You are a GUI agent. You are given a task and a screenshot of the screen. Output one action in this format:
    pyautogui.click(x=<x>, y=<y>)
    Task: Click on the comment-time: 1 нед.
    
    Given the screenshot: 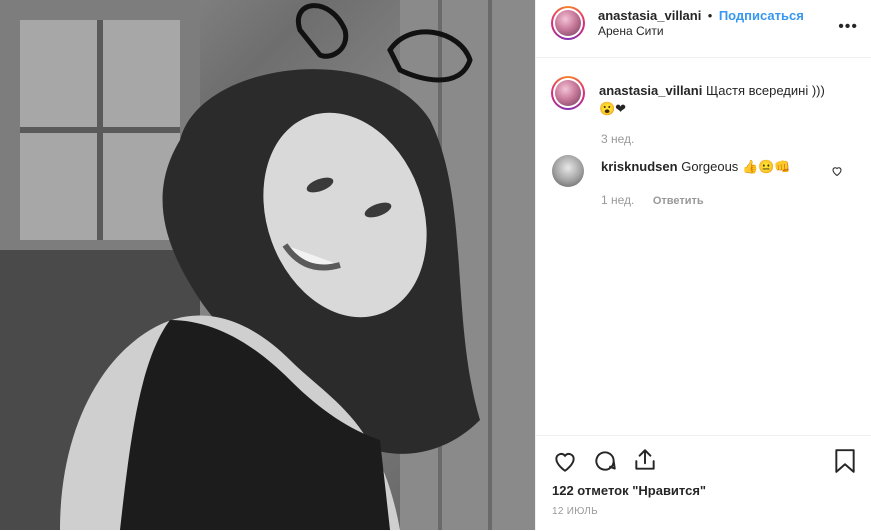 What is the action you would take?
    pyautogui.click(x=617, y=200)
    